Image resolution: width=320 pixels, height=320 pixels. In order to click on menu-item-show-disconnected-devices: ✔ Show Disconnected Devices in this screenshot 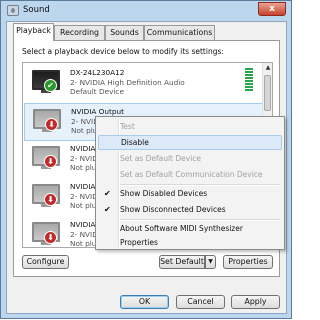, I will do `click(190, 209)`.